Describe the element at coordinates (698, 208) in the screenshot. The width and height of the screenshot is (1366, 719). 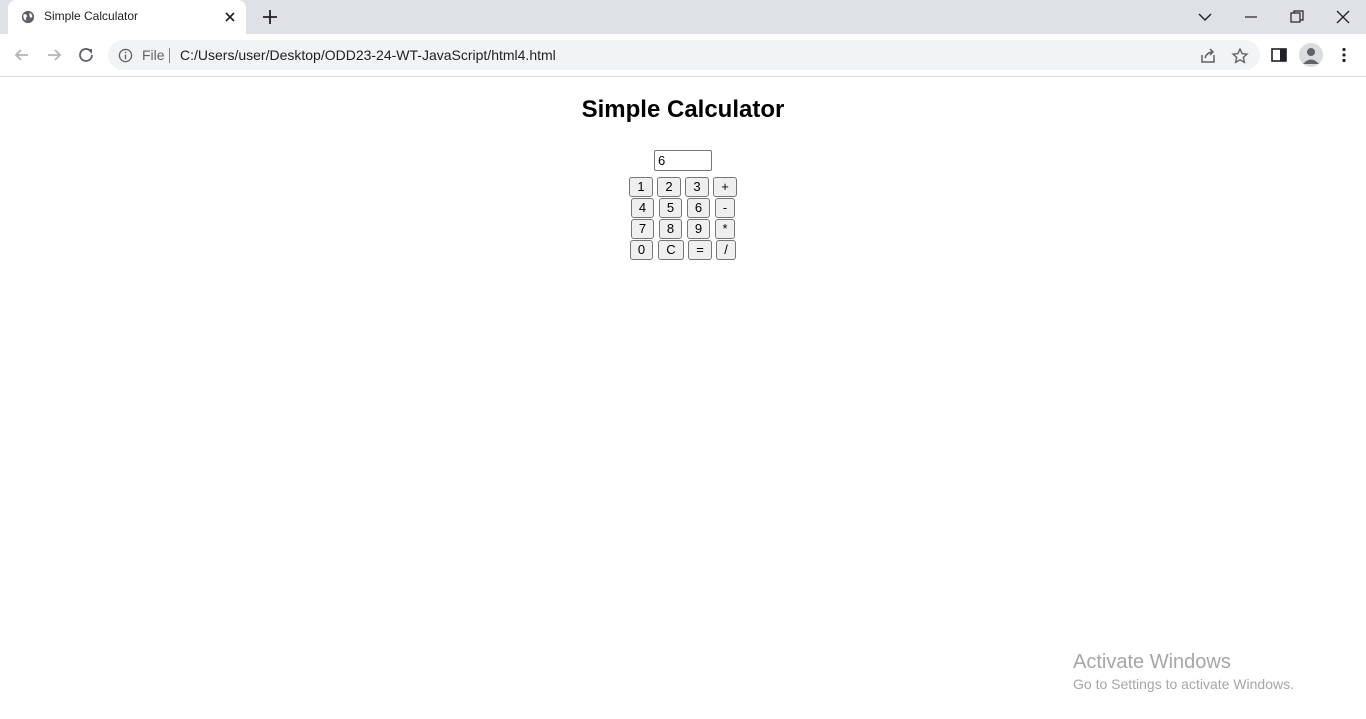
I see `key-6-button: 6` at that location.